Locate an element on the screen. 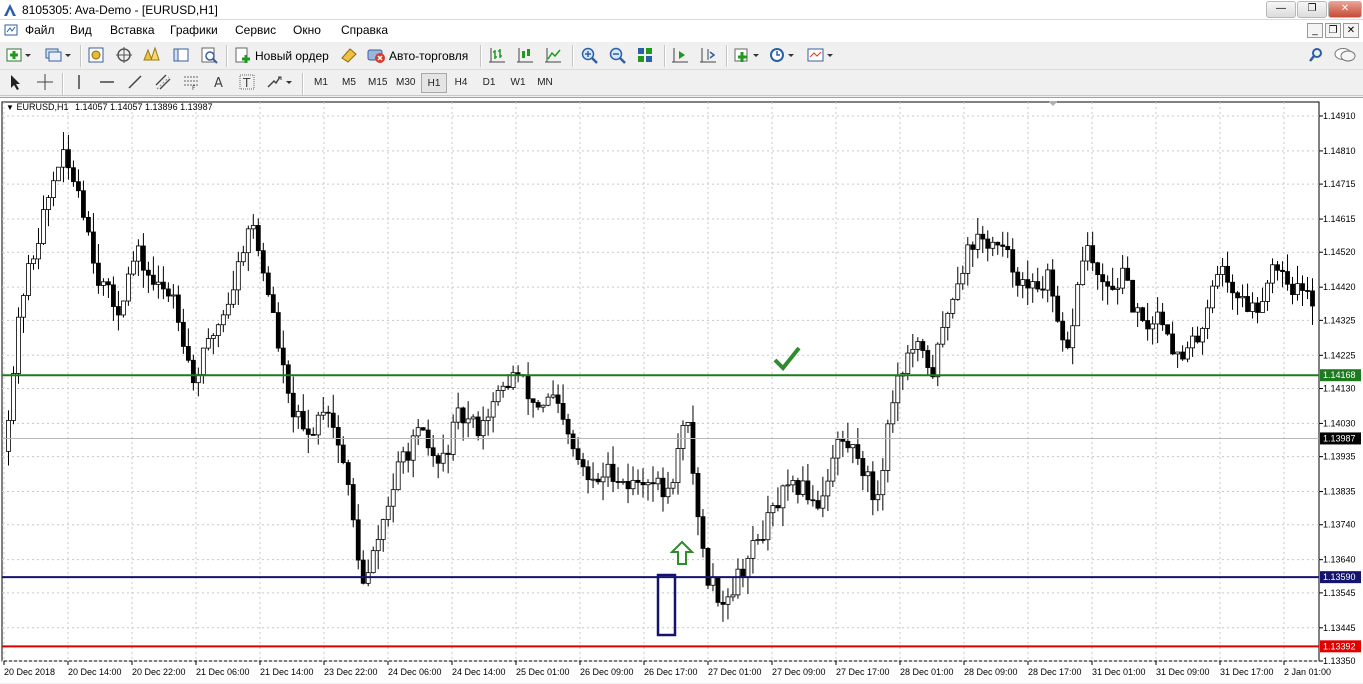 This screenshot has height=684, width=1363. timeframe-mn-button: MN is located at coordinates (545, 83).